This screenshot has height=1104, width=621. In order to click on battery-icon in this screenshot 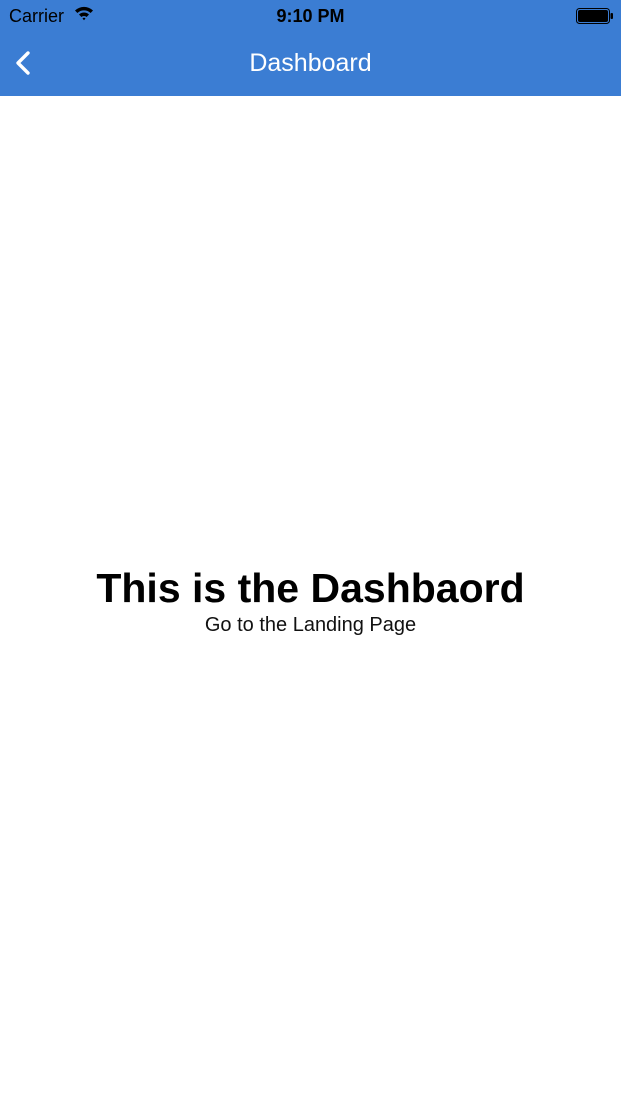, I will do `click(595, 16)`.